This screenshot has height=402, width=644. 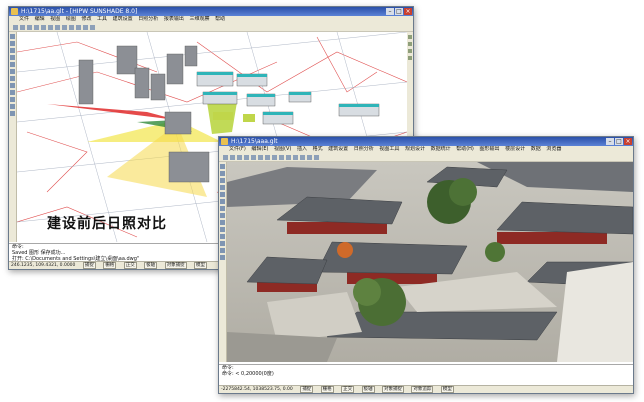 What do you see at coordinates (288, 157) in the screenshot?
I see `orbit-icon` at bounding box center [288, 157].